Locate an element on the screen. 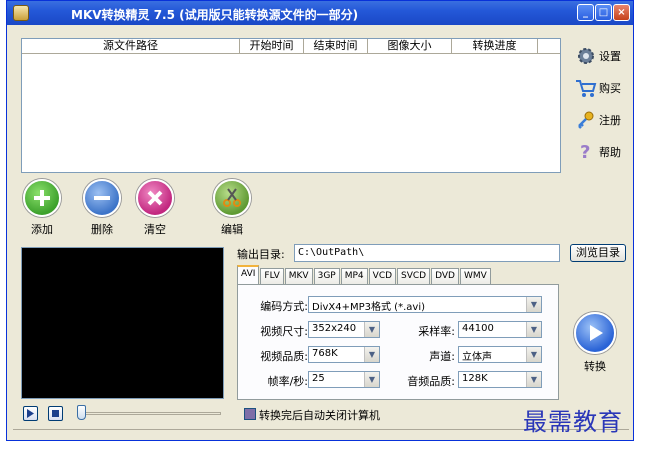  video-size-value: 352x240 is located at coordinates (334, 328).